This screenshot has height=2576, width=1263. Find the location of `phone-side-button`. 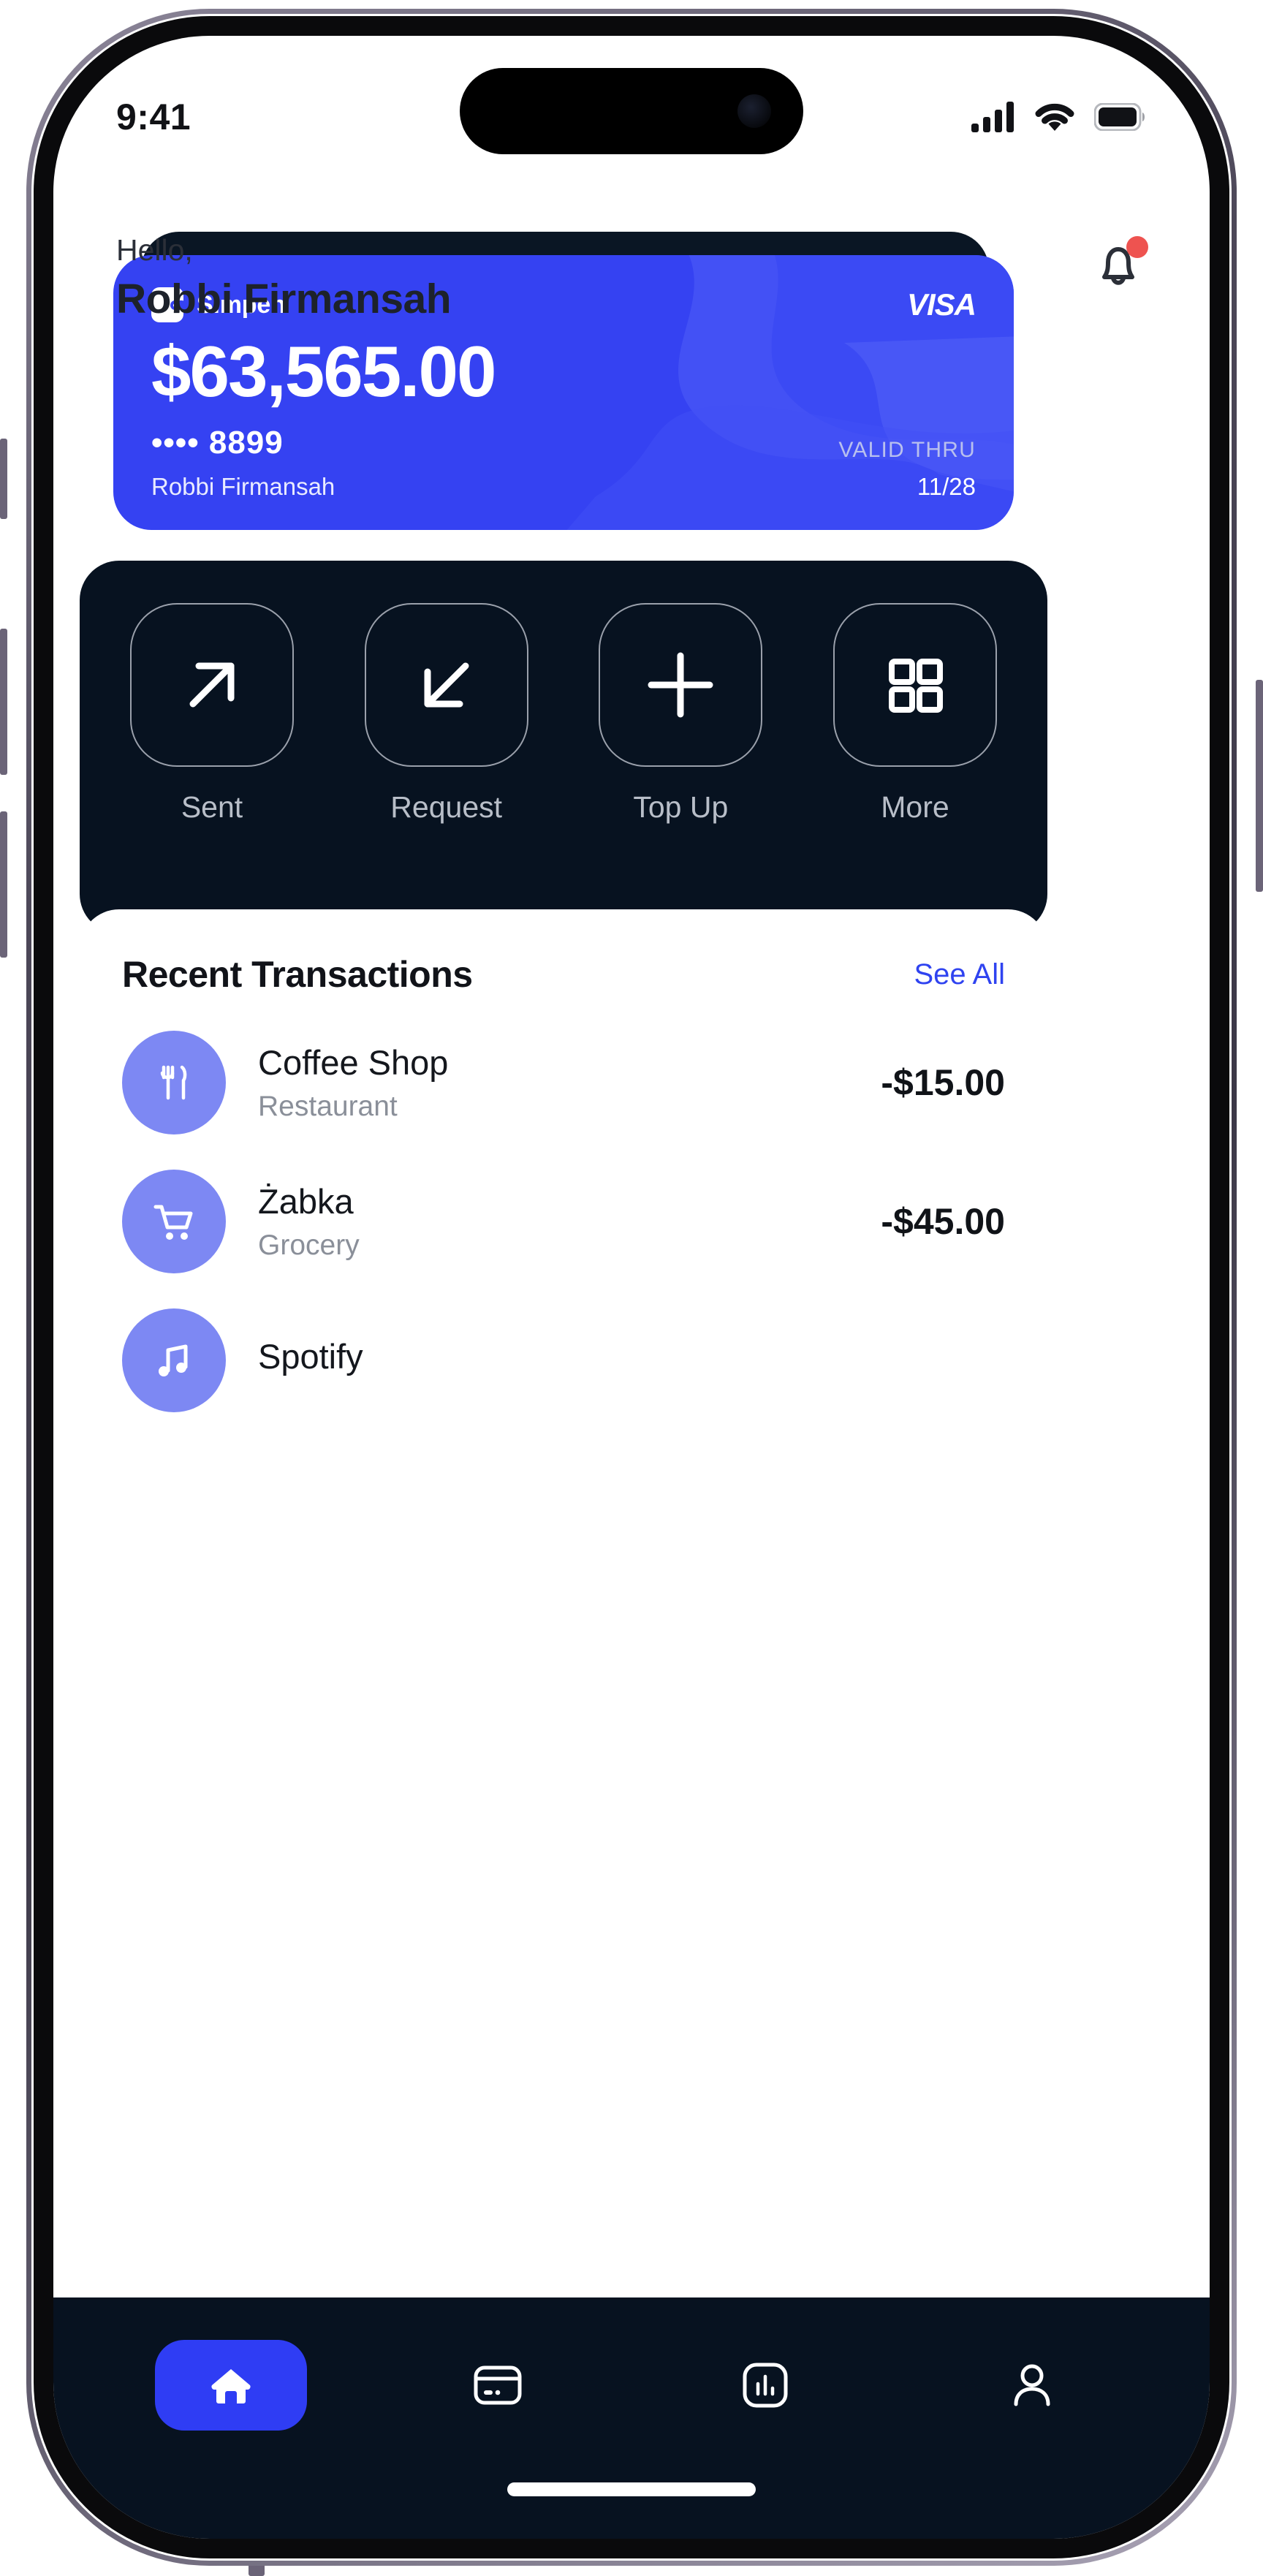

phone-side-button is located at coordinates (3, 479).